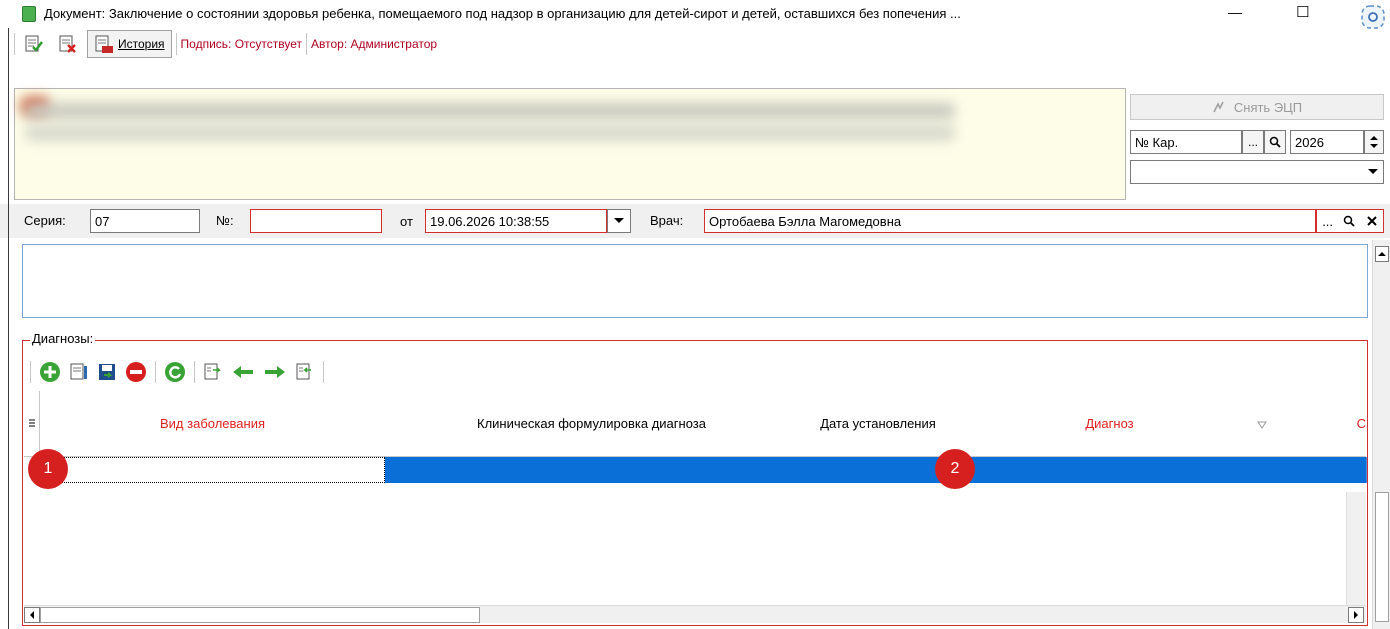 The height and width of the screenshot is (629, 1390). Describe the element at coordinates (667, 220) in the screenshot. I see `doctor-label: Врач:` at that location.